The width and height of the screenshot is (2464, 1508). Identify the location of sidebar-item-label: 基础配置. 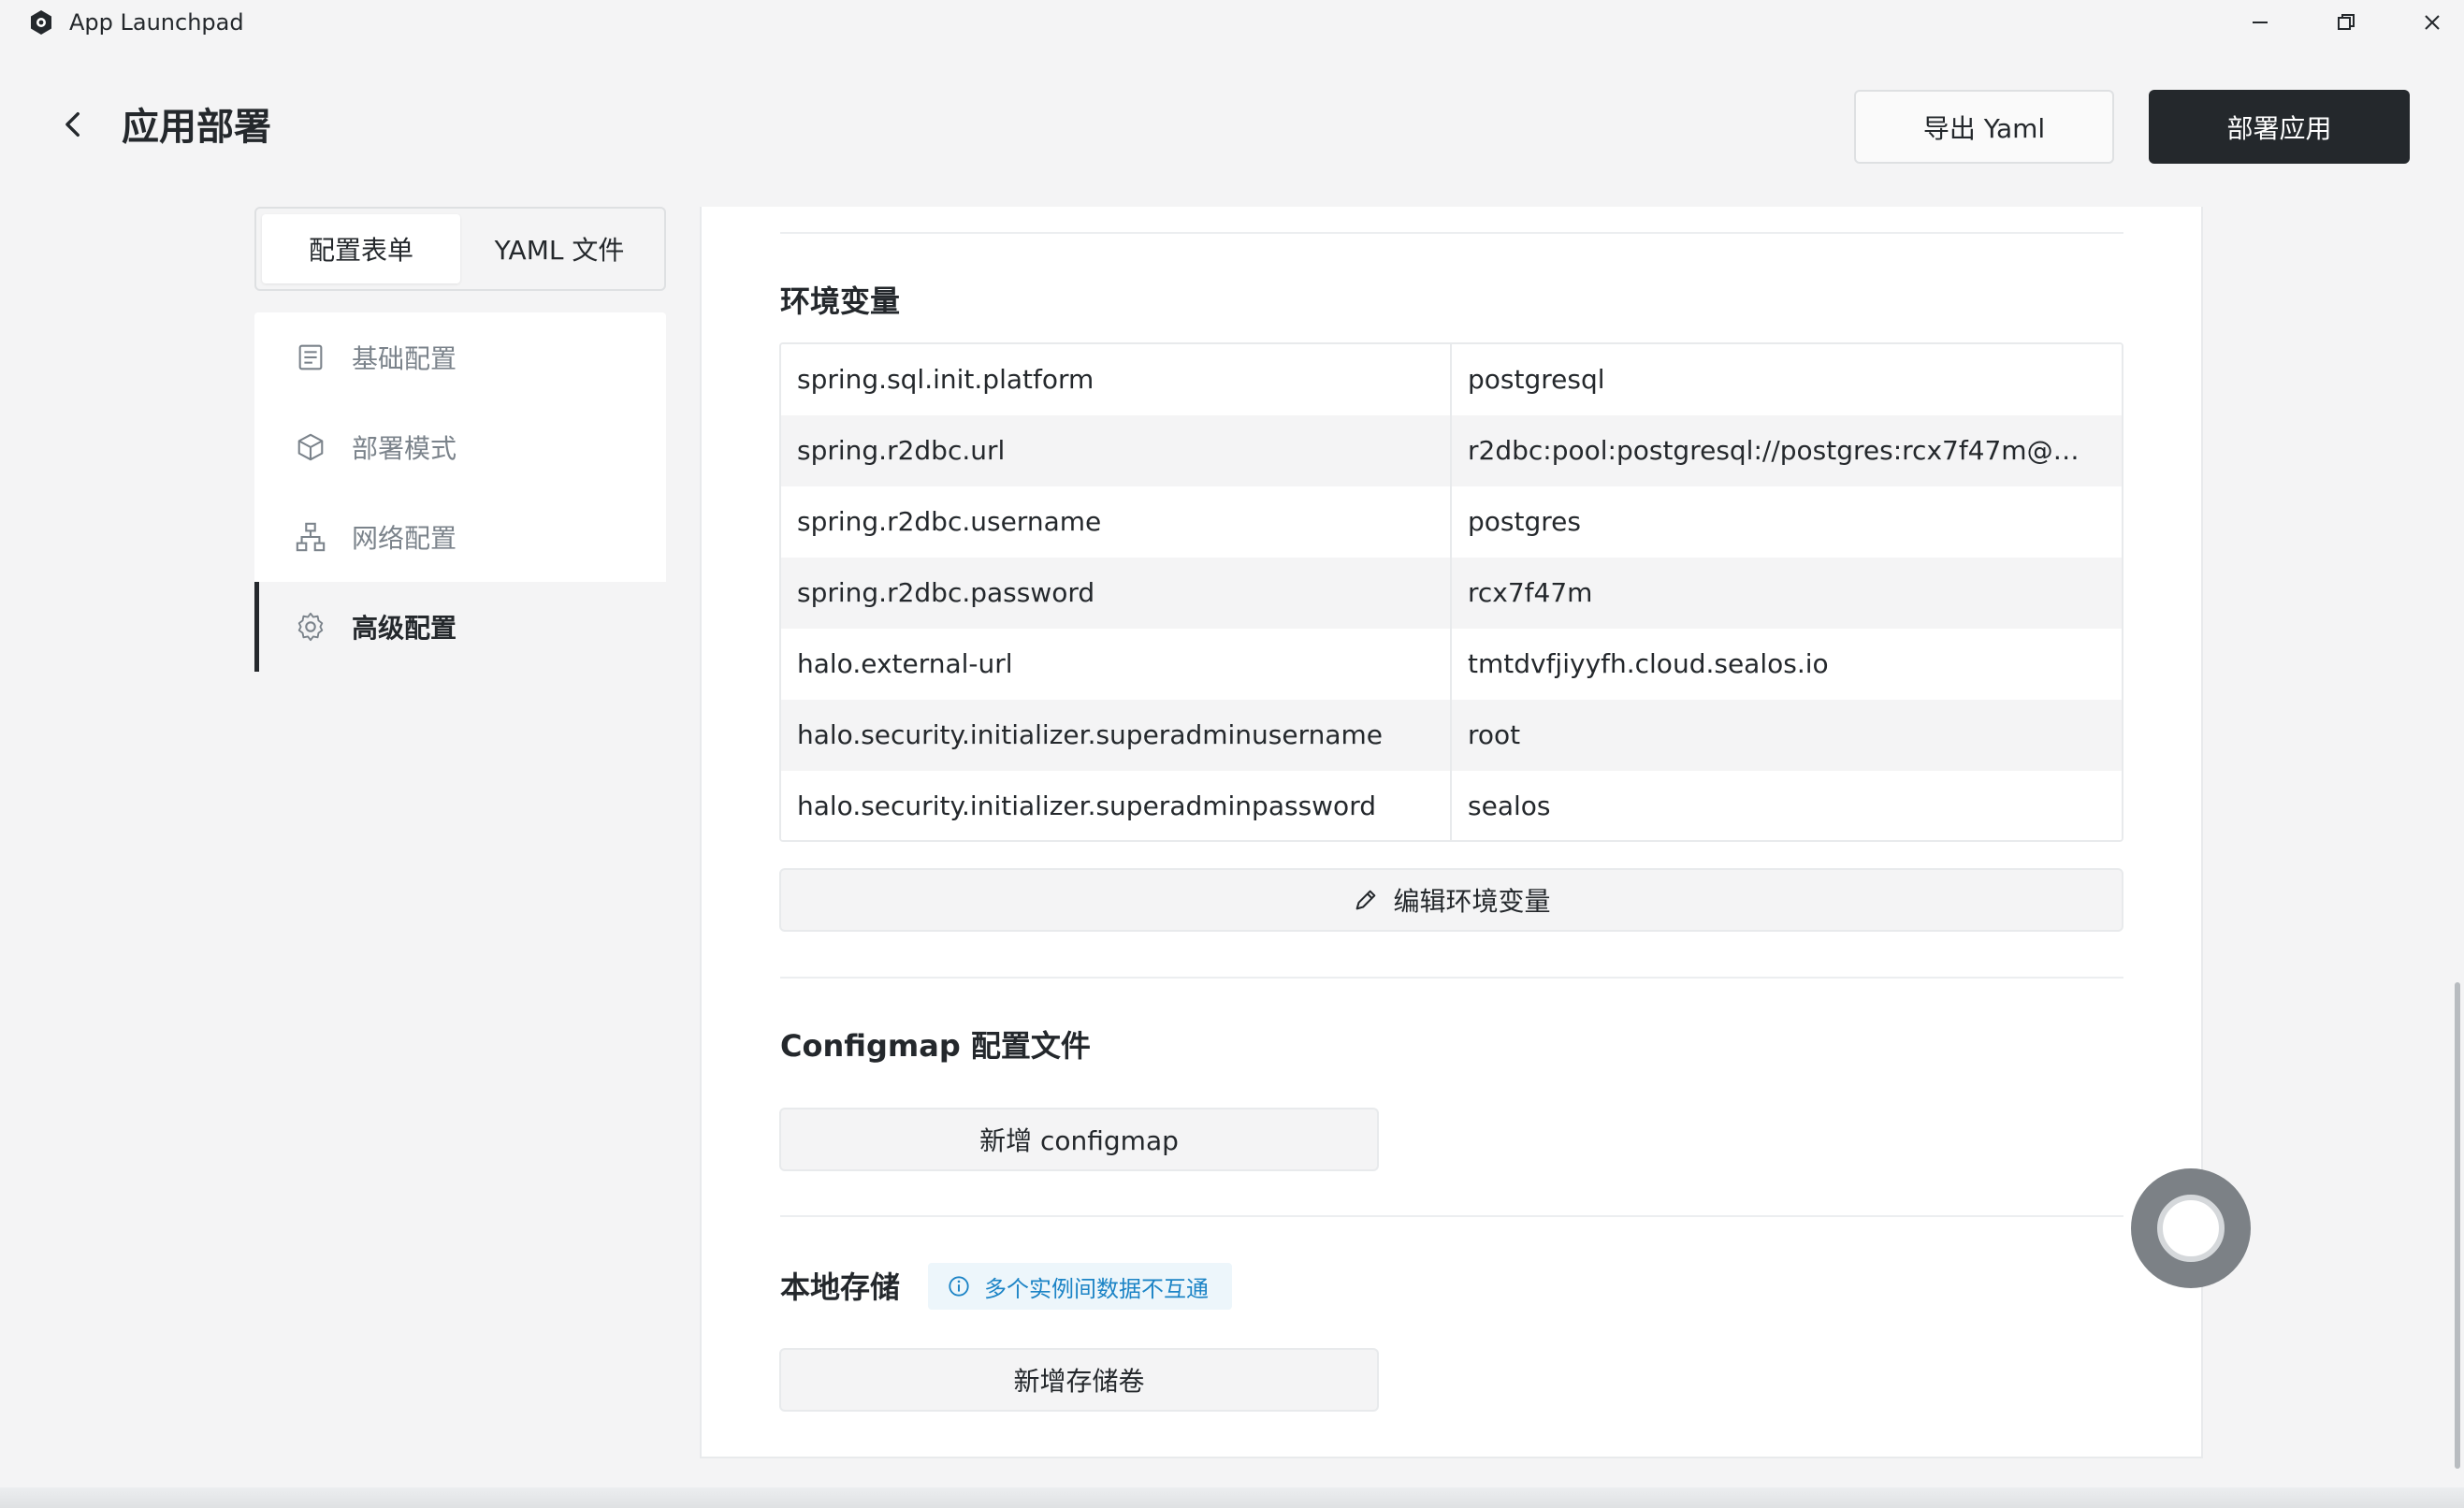
(405, 358).